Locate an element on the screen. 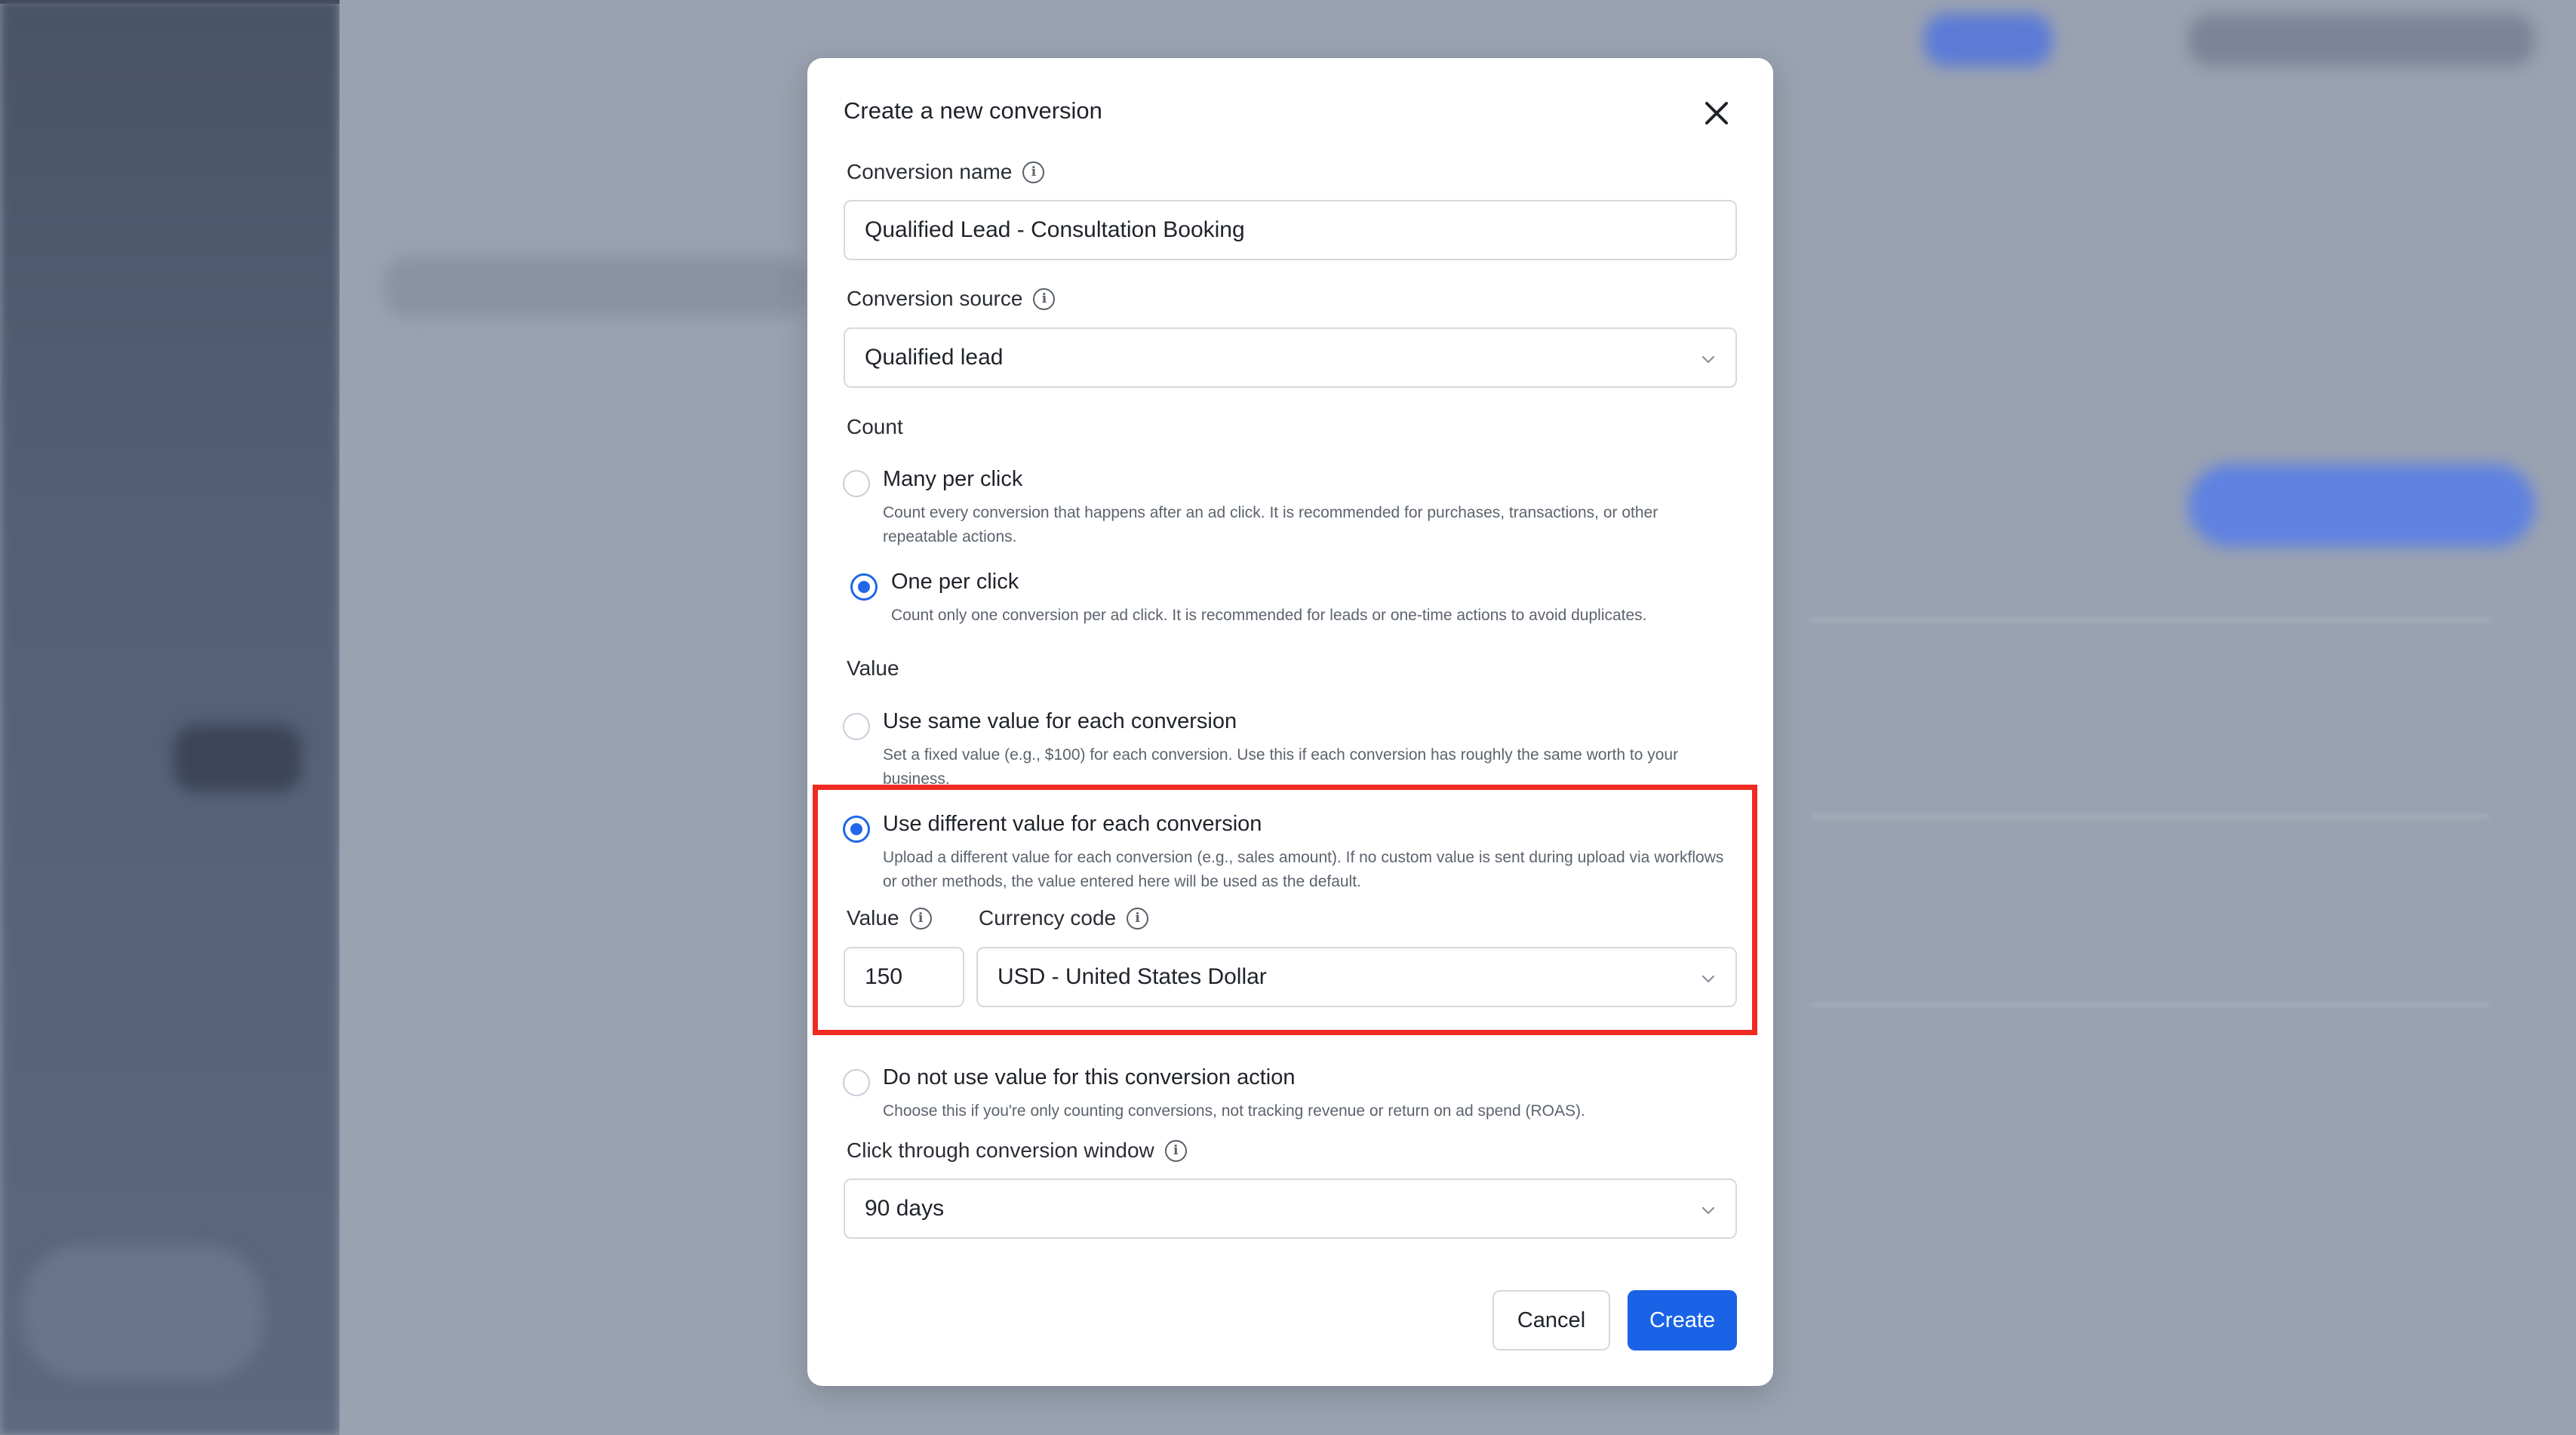 The width and height of the screenshot is (2576, 1435). create-button: Create is located at coordinates (1682, 1320).